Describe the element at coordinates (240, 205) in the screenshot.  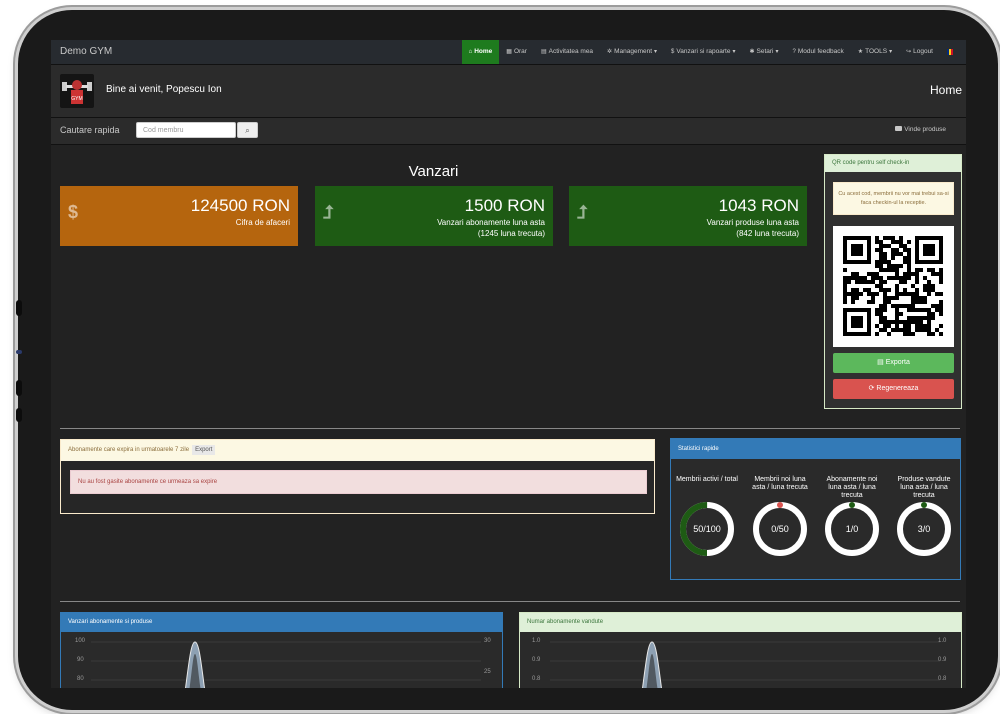
I see `sales-card-value: 124500 RON` at that location.